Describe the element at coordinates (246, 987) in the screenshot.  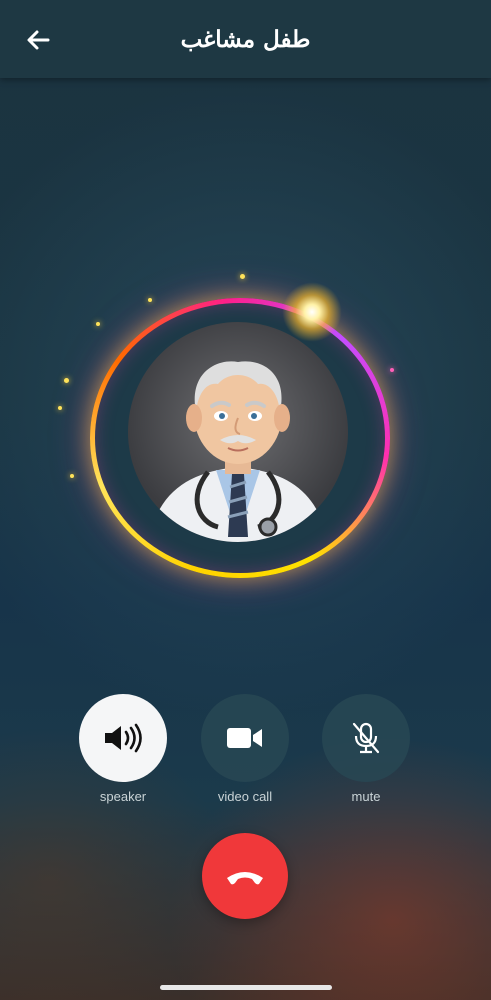
I see `home-indicator` at that location.